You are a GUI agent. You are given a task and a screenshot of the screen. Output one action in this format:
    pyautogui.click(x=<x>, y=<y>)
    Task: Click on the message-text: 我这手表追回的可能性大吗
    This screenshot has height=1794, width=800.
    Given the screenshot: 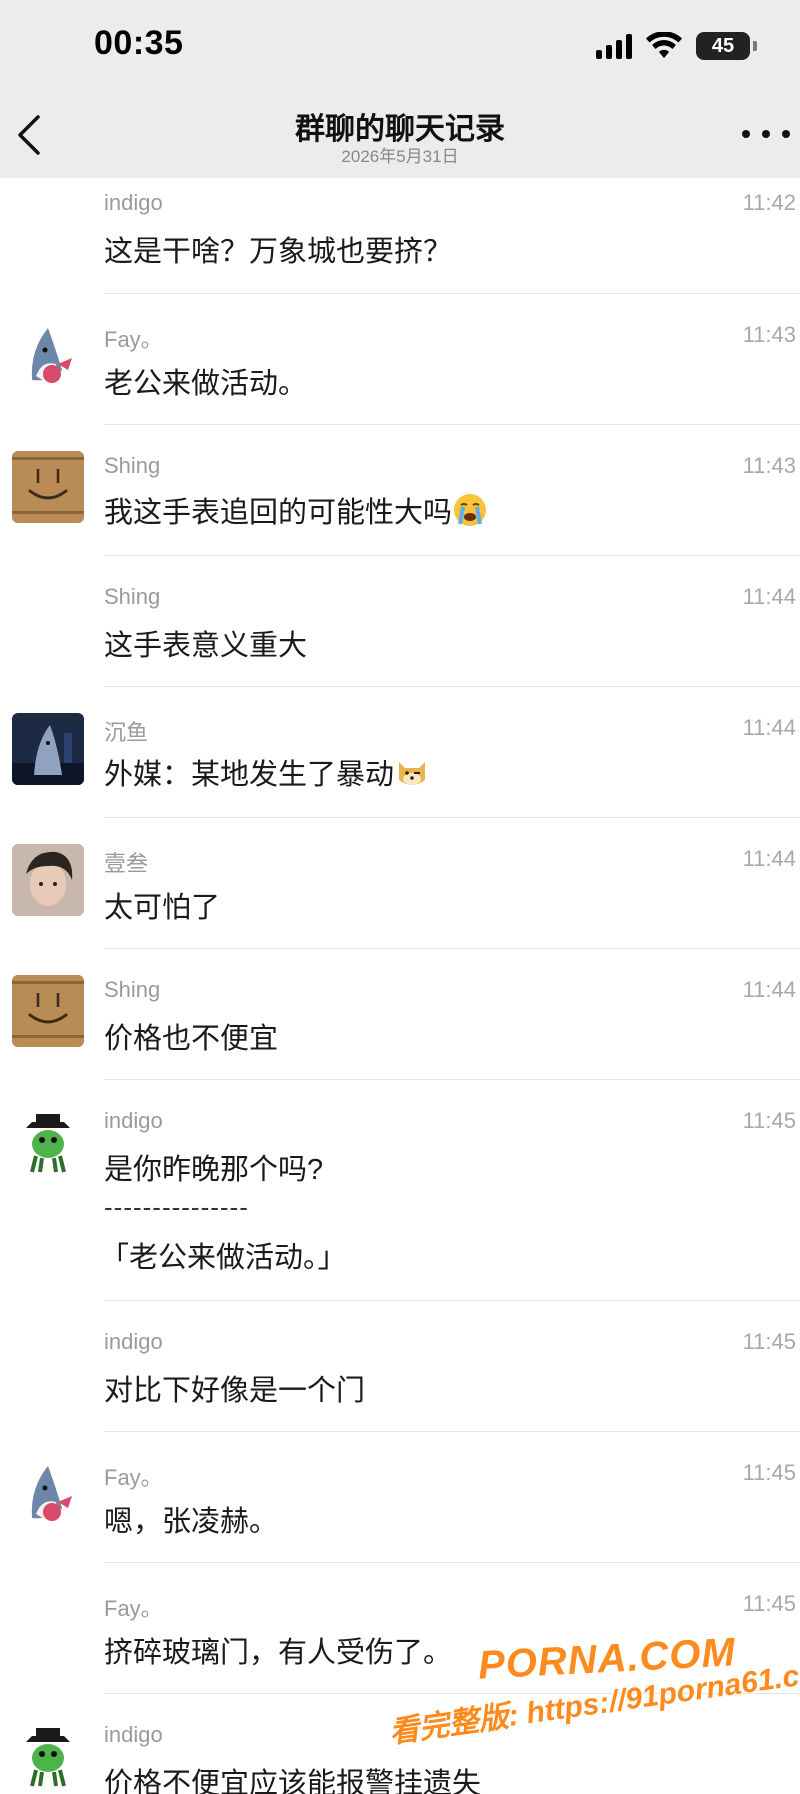 What is the action you would take?
    pyautogui.click(x=278, y=513)
    